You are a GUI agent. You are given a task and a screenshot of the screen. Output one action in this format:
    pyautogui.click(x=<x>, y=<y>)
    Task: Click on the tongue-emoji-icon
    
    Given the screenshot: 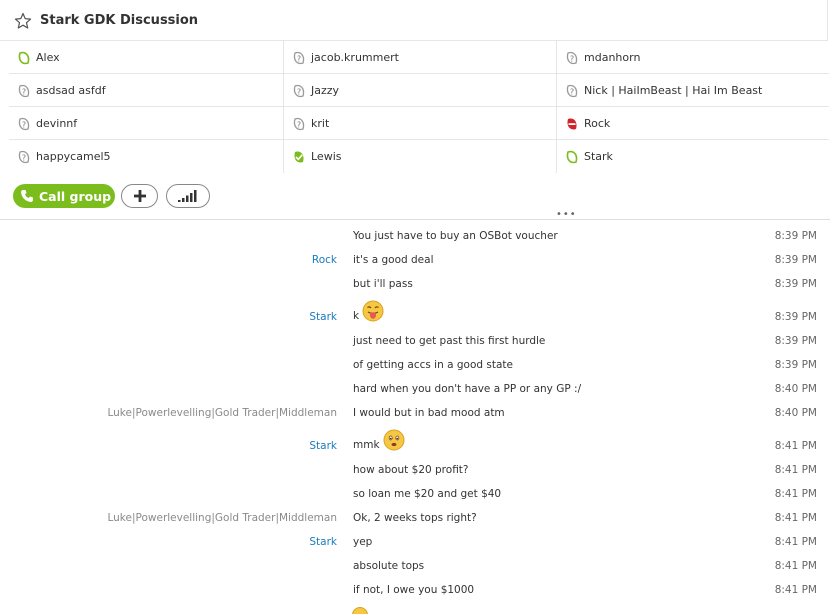 What is the action you would take?
    pyautogui.click(x=373, y=311)
    